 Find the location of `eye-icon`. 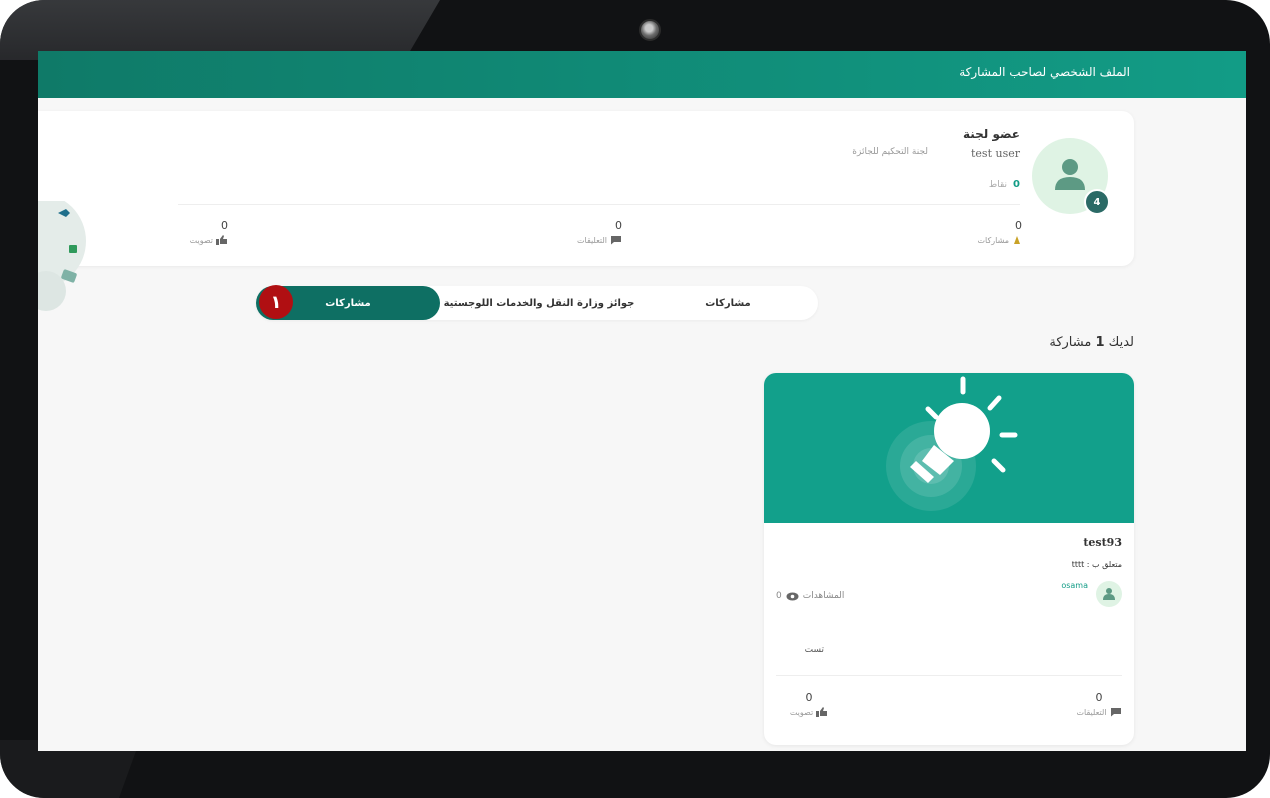

eye-icon is located at coordinates (792, 596).